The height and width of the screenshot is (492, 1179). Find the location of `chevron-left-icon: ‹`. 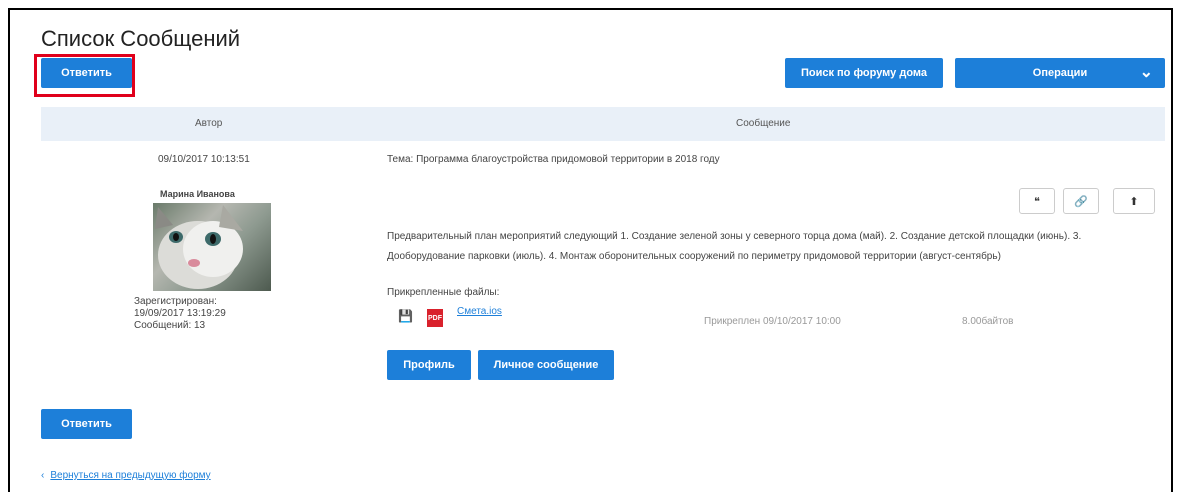

chevron-left-icon: ‹ is located at coordinates (43, 475).